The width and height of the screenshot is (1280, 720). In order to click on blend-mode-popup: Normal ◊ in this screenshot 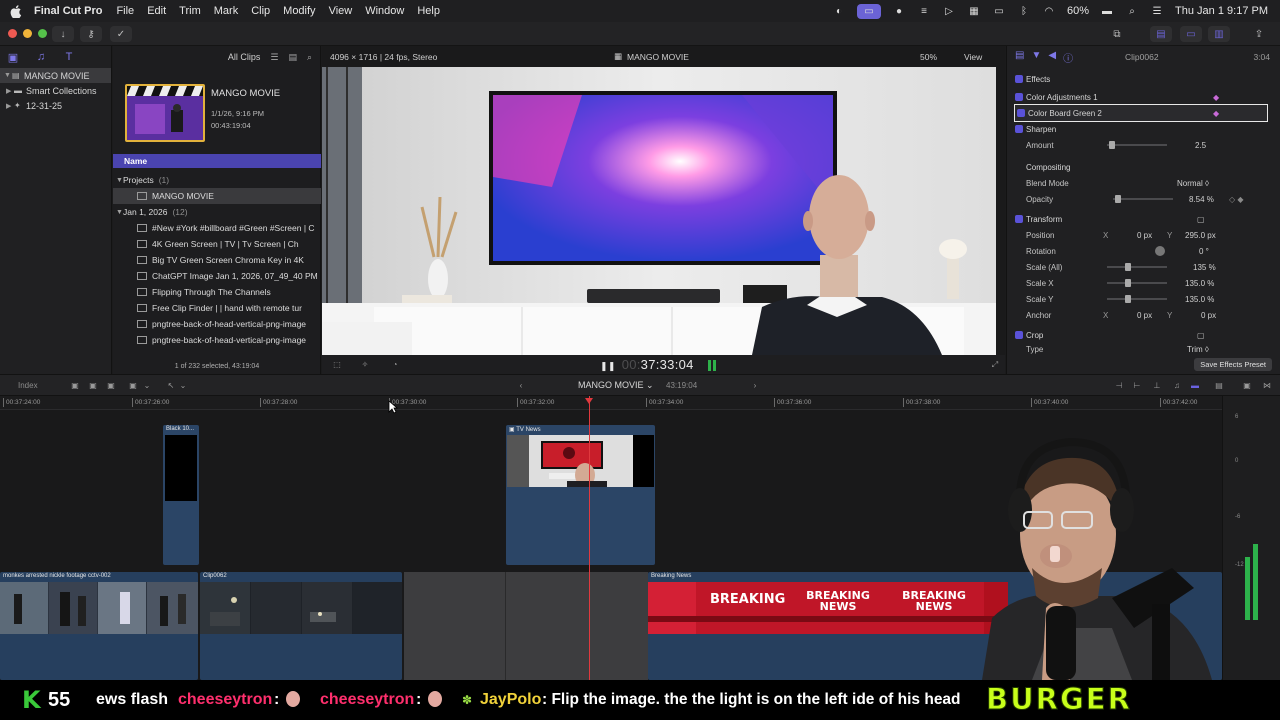, I will do `click(1193, 183)`.